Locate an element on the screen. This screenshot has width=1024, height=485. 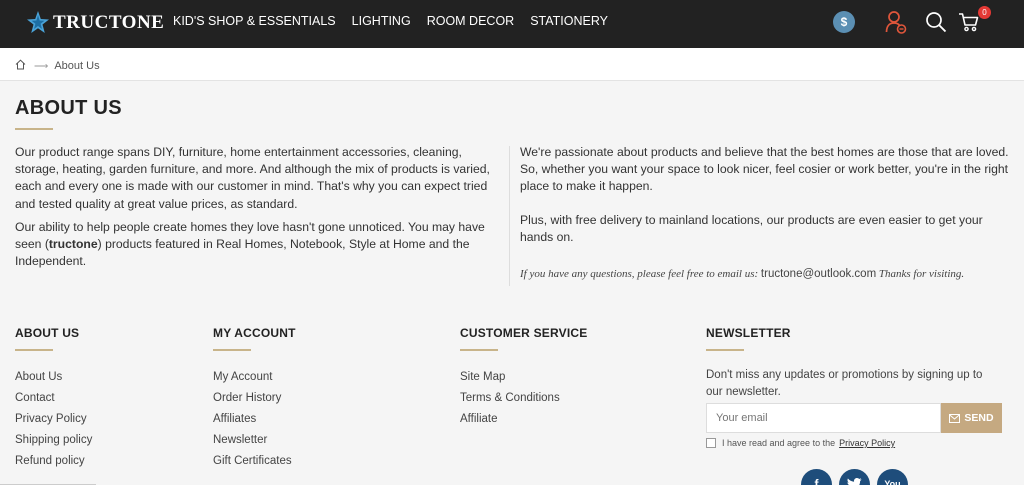
privacy-policy-link: Privacy Policy is located at coordinates (867, 443).